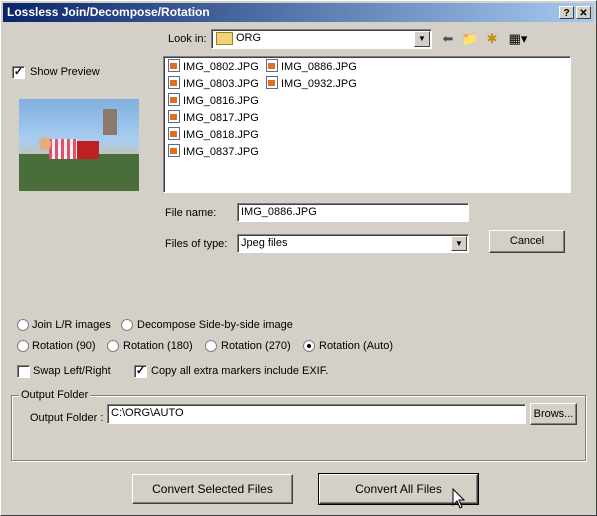 Image resolution: width=597 pixels, height=516 pixels. Describe the element at coordinates (187, 39) in the screenshot. I see `look-in-label: Look in:` at that location.